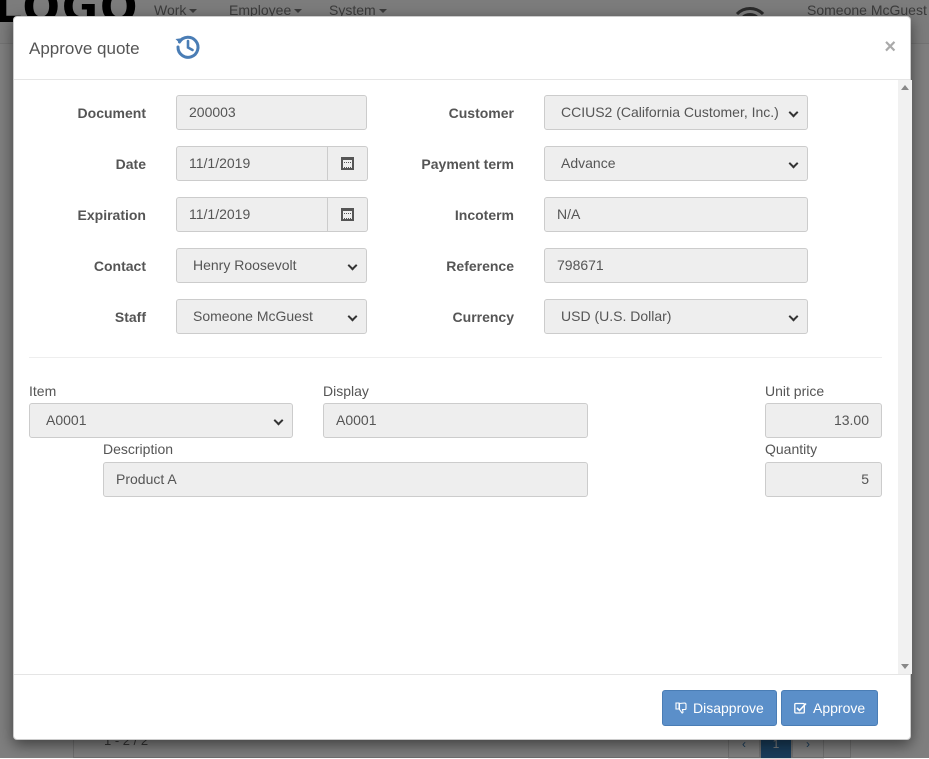  I want to click on incoterm-field: N/A, so click(676, 214).